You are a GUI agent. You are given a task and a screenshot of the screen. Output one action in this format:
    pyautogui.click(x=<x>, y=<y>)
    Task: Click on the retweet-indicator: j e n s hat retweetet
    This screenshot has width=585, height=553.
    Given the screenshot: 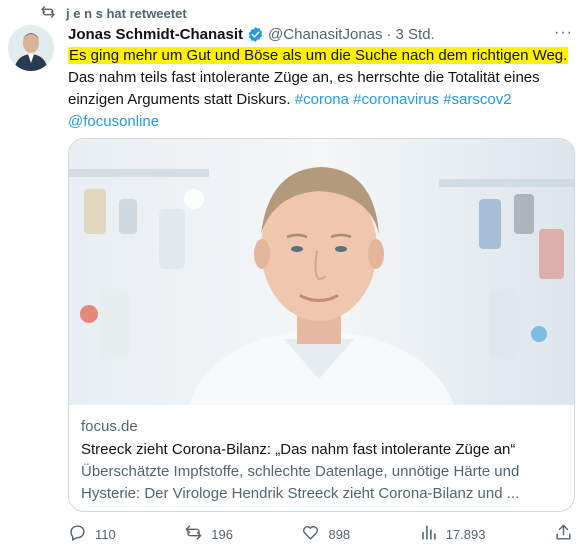 What is the action you would take?
    pyautogui.click(x=113, y=13)
    